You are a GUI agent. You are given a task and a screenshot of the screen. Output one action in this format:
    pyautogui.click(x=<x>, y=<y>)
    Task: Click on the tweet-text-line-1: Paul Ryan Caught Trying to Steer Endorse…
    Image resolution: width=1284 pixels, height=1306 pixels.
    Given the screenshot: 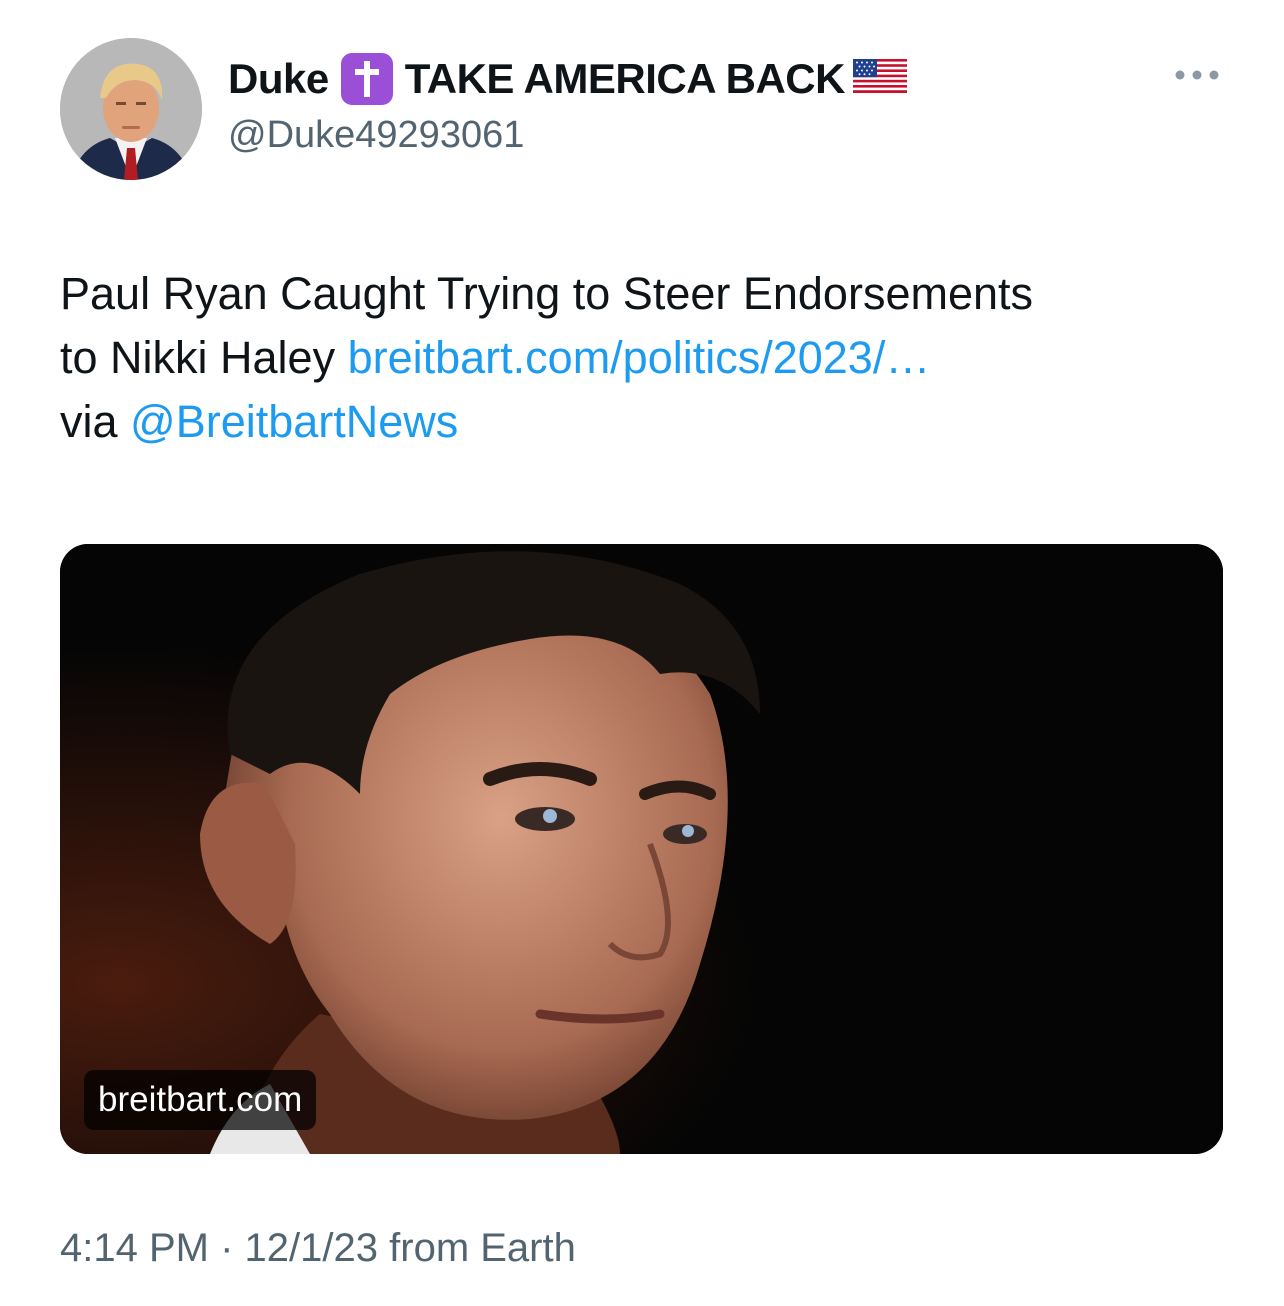 What is the action you would take?
    pyautogui.click(x=547, y=293)
    